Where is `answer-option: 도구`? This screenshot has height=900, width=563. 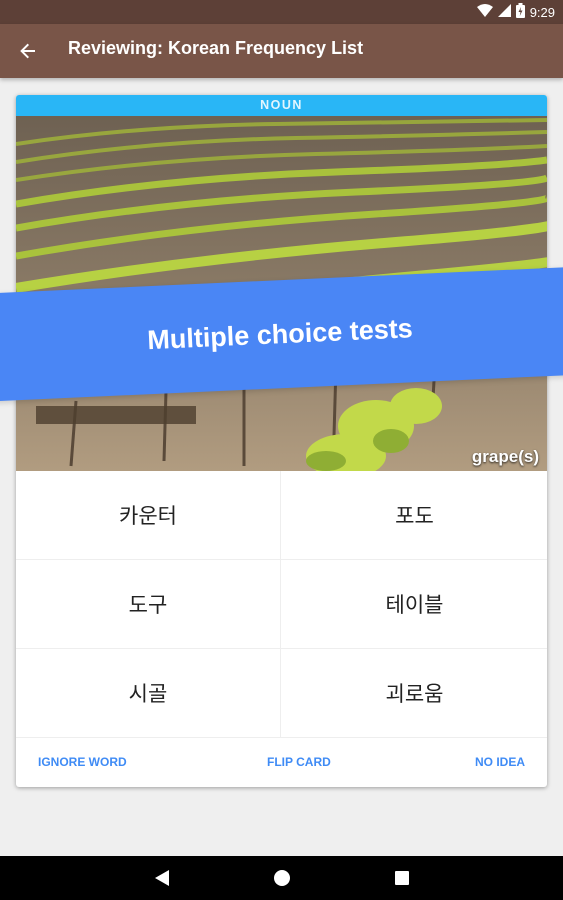
answer-option: 도구 is located at coordinates (148, 604).